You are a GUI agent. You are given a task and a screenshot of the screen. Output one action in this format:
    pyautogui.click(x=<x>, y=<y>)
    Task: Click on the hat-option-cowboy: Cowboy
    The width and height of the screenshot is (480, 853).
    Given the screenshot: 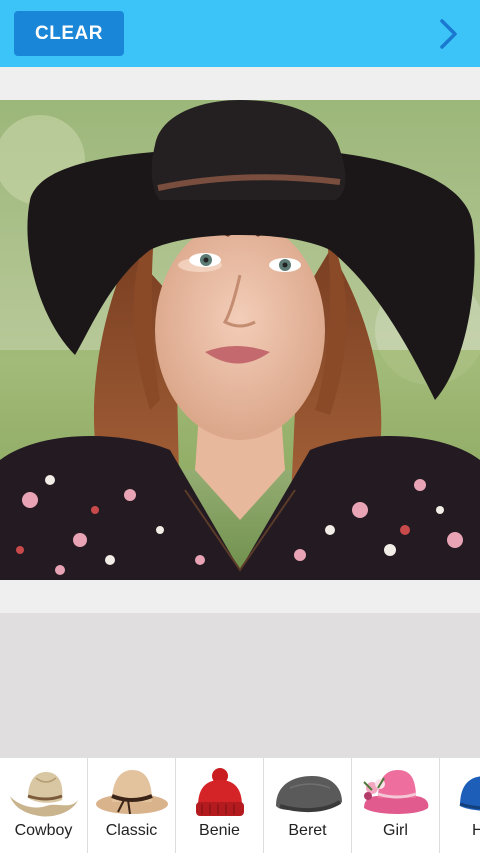 What is the action you would take?
    pyautogui.click(x=44, y=805)
    